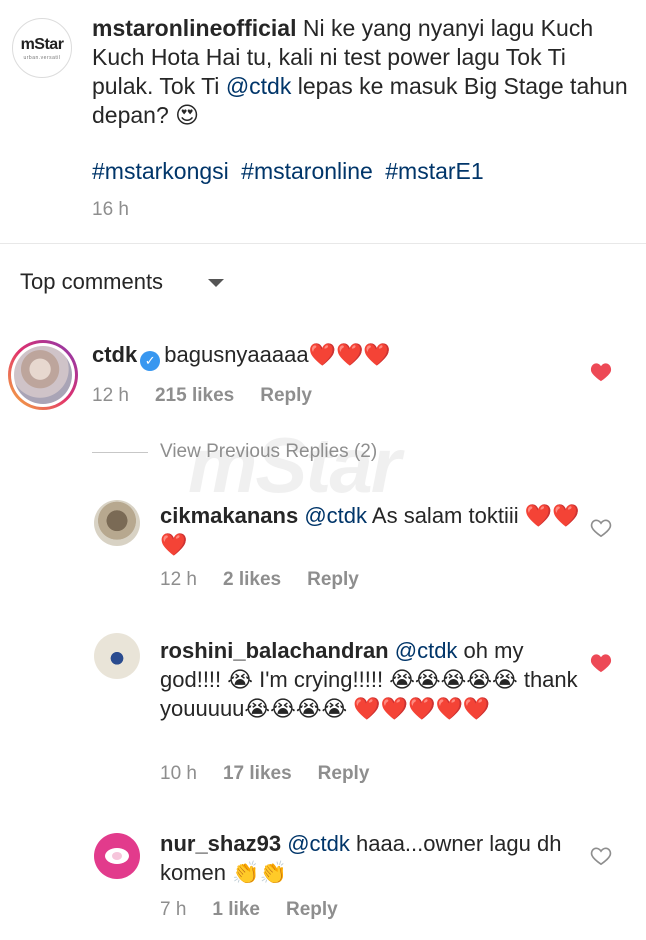  Describe the element at coordinates (257, 774) in the screenshot. I see `reply-likes: 17 likes` at that location.